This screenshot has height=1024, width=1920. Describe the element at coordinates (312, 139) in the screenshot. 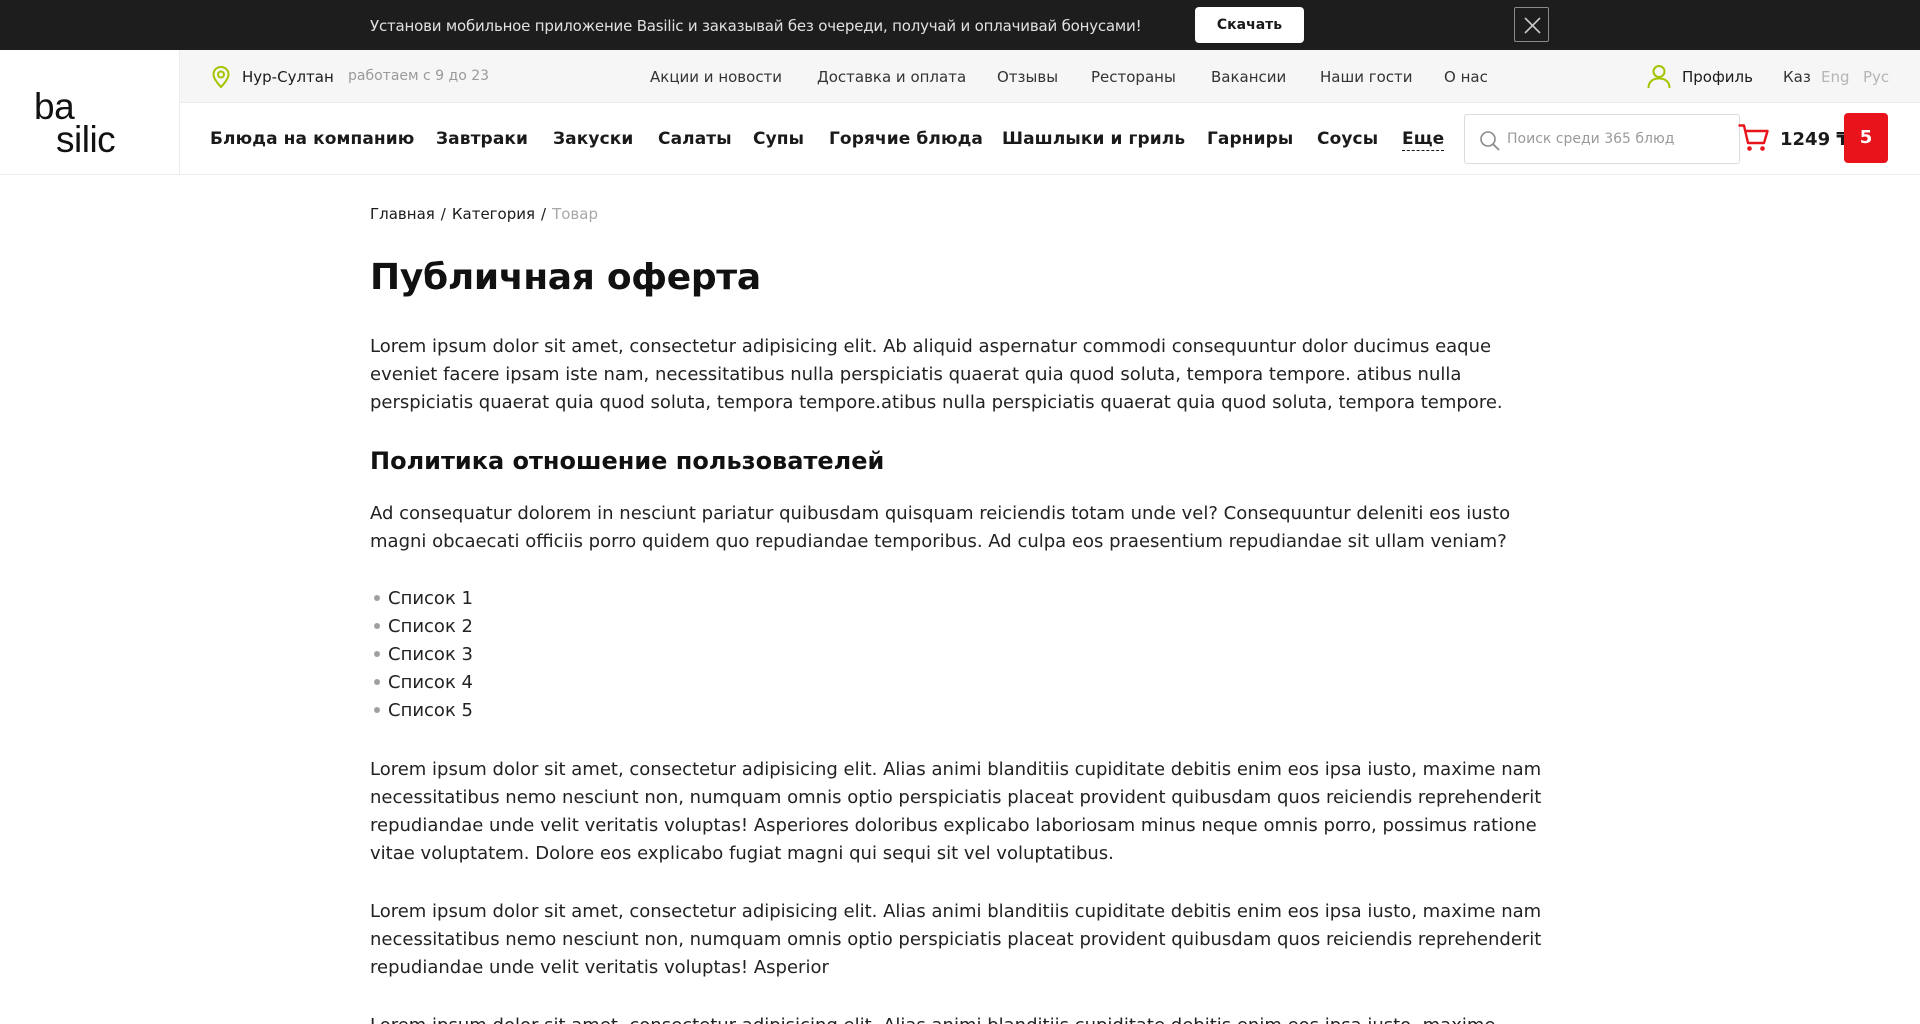

I see `category-company-dishes: Блюда на компанию` at that location.